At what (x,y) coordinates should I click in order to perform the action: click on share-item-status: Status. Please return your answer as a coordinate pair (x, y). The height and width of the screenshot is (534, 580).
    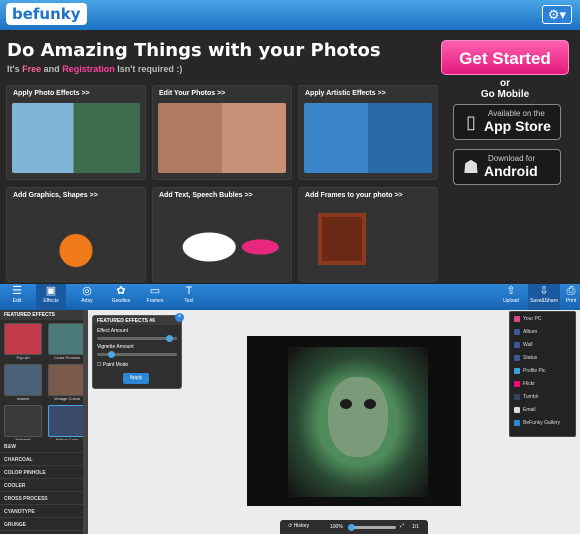
    Looking at the image, I should click on (542, 357).